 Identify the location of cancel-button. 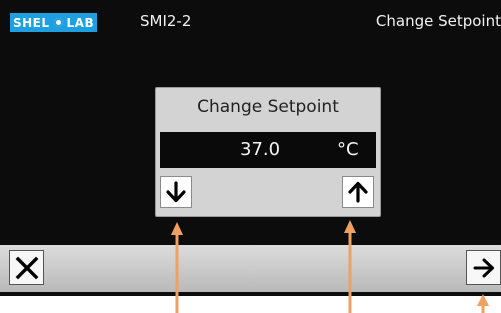
(26, 267).